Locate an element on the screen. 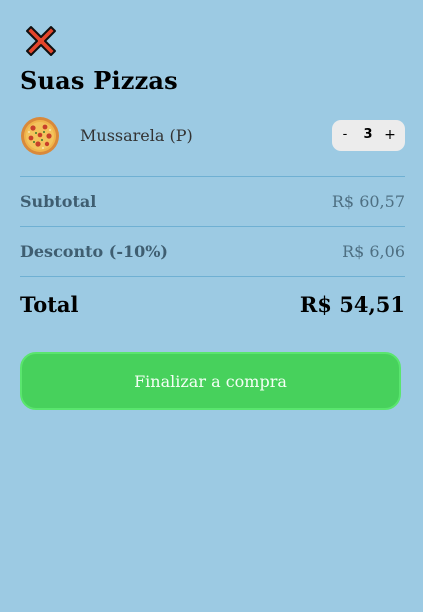  subtotal-row: Subtotal R$ 60,57 is located at coordinates (212, 203).